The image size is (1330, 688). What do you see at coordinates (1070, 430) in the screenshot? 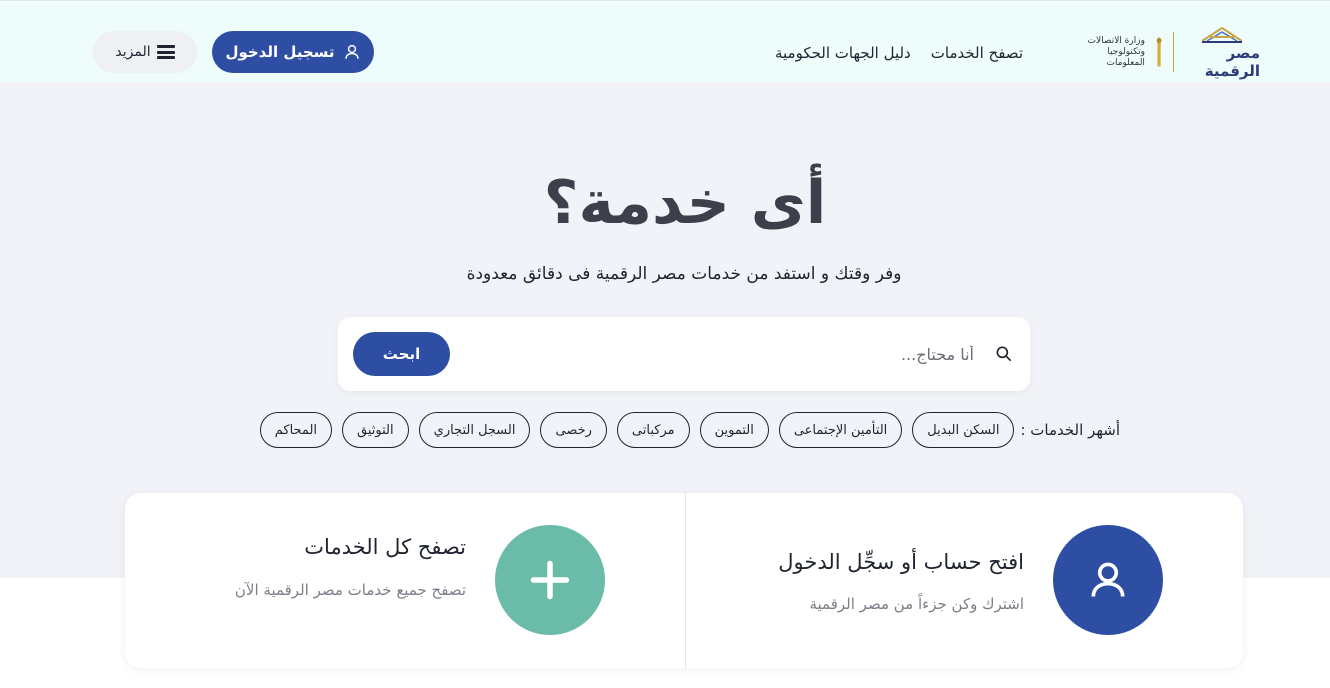
I see `popular-services-label: أشهر الخدمات :` at bounding box center [1070, 430].